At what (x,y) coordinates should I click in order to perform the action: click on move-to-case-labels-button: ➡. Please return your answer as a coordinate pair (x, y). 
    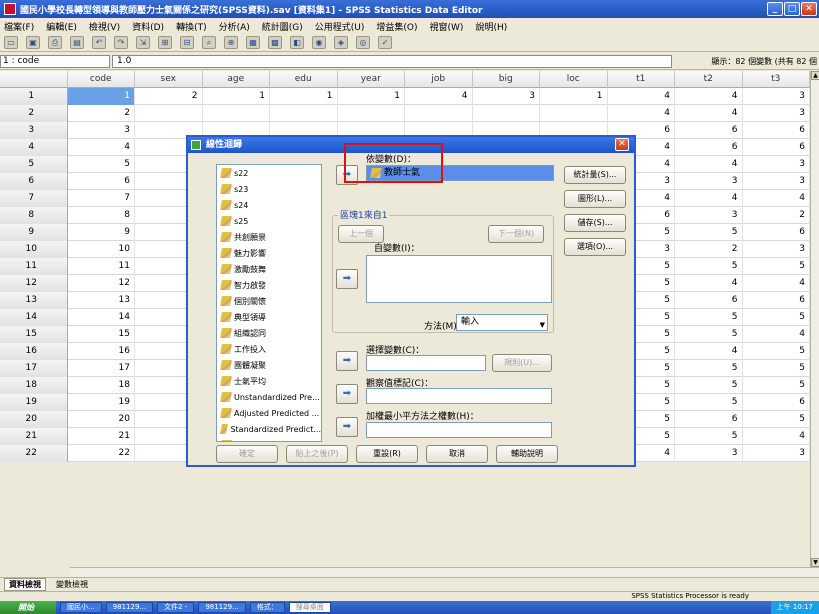
    Looking at the image, I should click on (347, 394).